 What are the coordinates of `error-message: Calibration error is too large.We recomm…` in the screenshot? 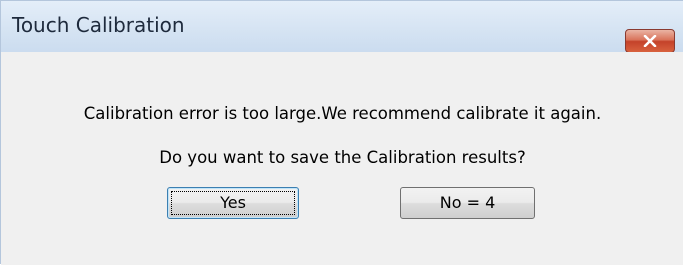 It's located at (342, 113).